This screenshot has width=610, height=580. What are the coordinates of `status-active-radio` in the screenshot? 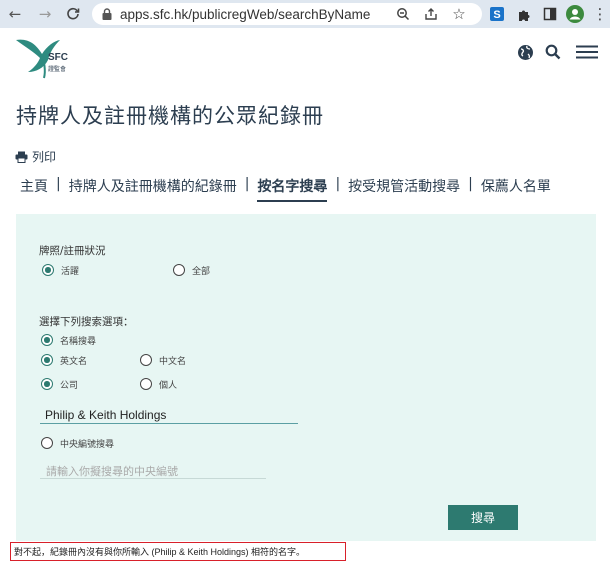 It's located at (48, 270).